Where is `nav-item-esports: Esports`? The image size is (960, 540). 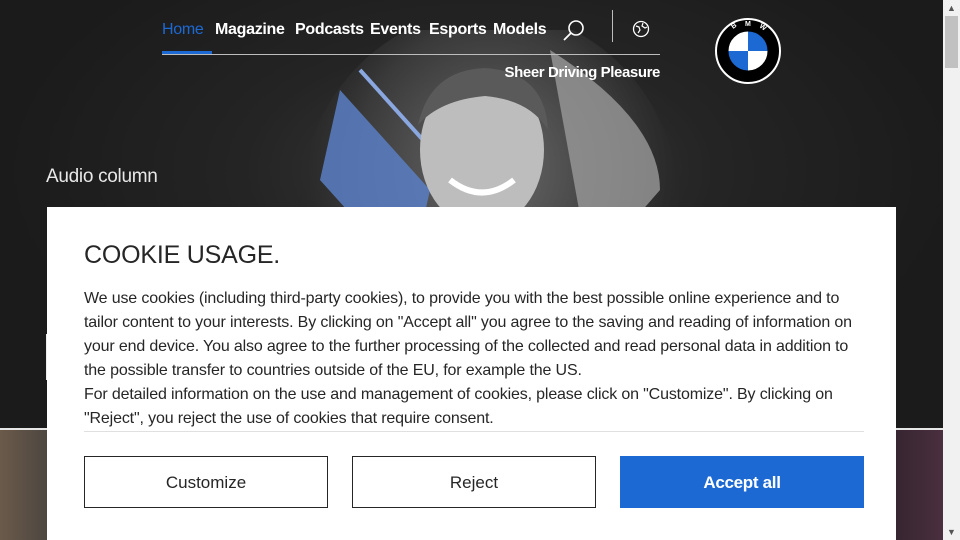 nav-item-esports: Esports is located at coordinates (458, 30).